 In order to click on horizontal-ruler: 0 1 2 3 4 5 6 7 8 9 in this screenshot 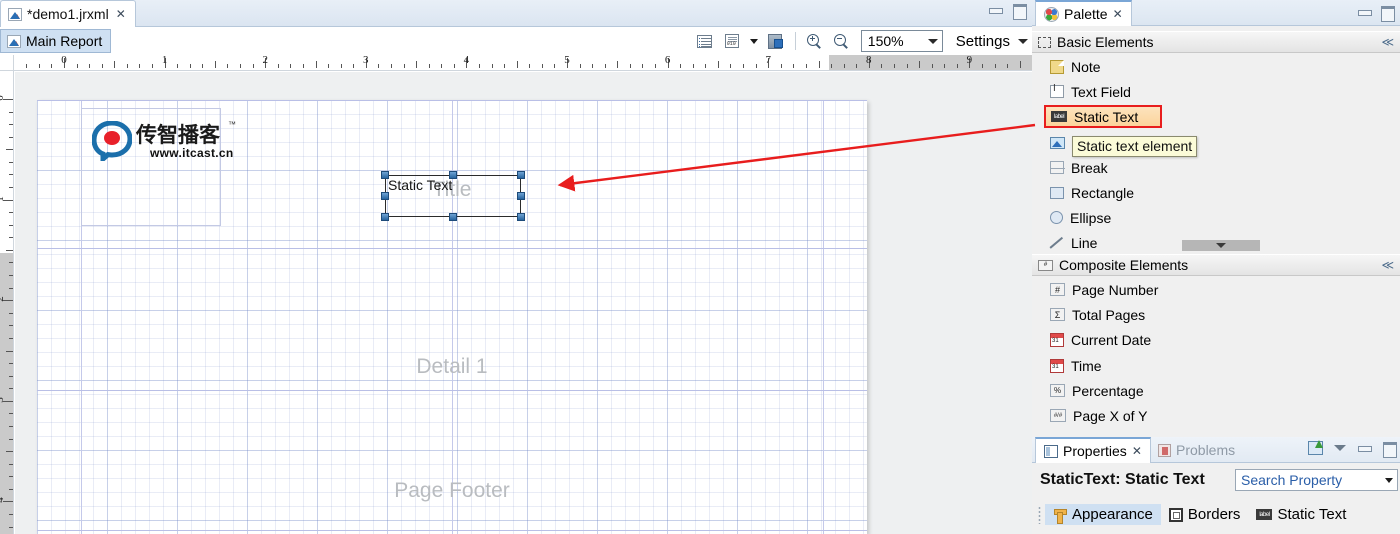, I will do `click(523, 63)`.